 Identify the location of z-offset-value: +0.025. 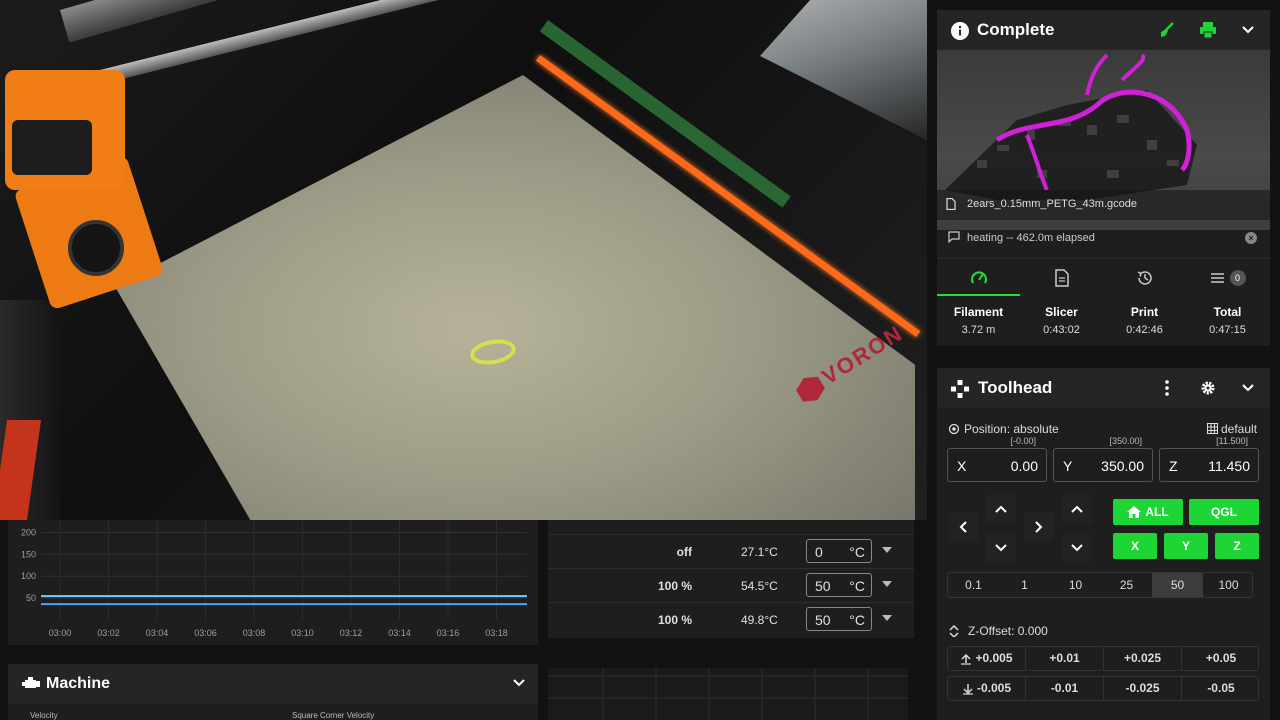
(1142, 658).